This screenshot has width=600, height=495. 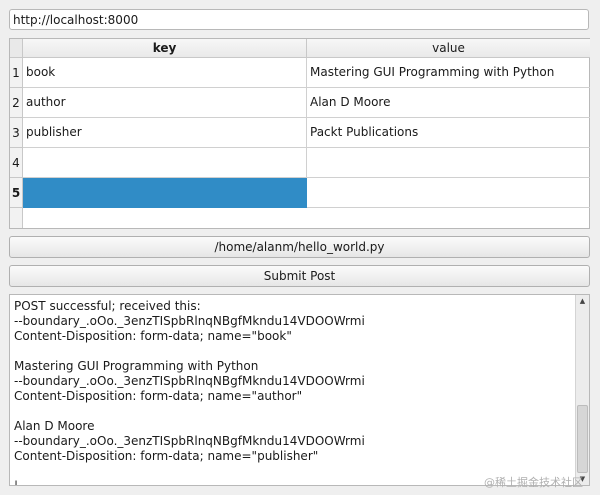 I want to click on row-header: 4, so click(x=16, y=163).